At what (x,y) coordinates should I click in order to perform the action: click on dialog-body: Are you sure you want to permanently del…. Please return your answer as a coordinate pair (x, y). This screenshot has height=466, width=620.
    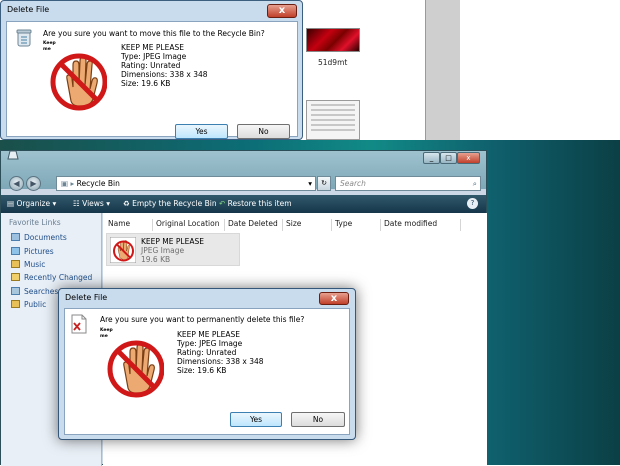
    Looking at the image, I should click on (207, 371).